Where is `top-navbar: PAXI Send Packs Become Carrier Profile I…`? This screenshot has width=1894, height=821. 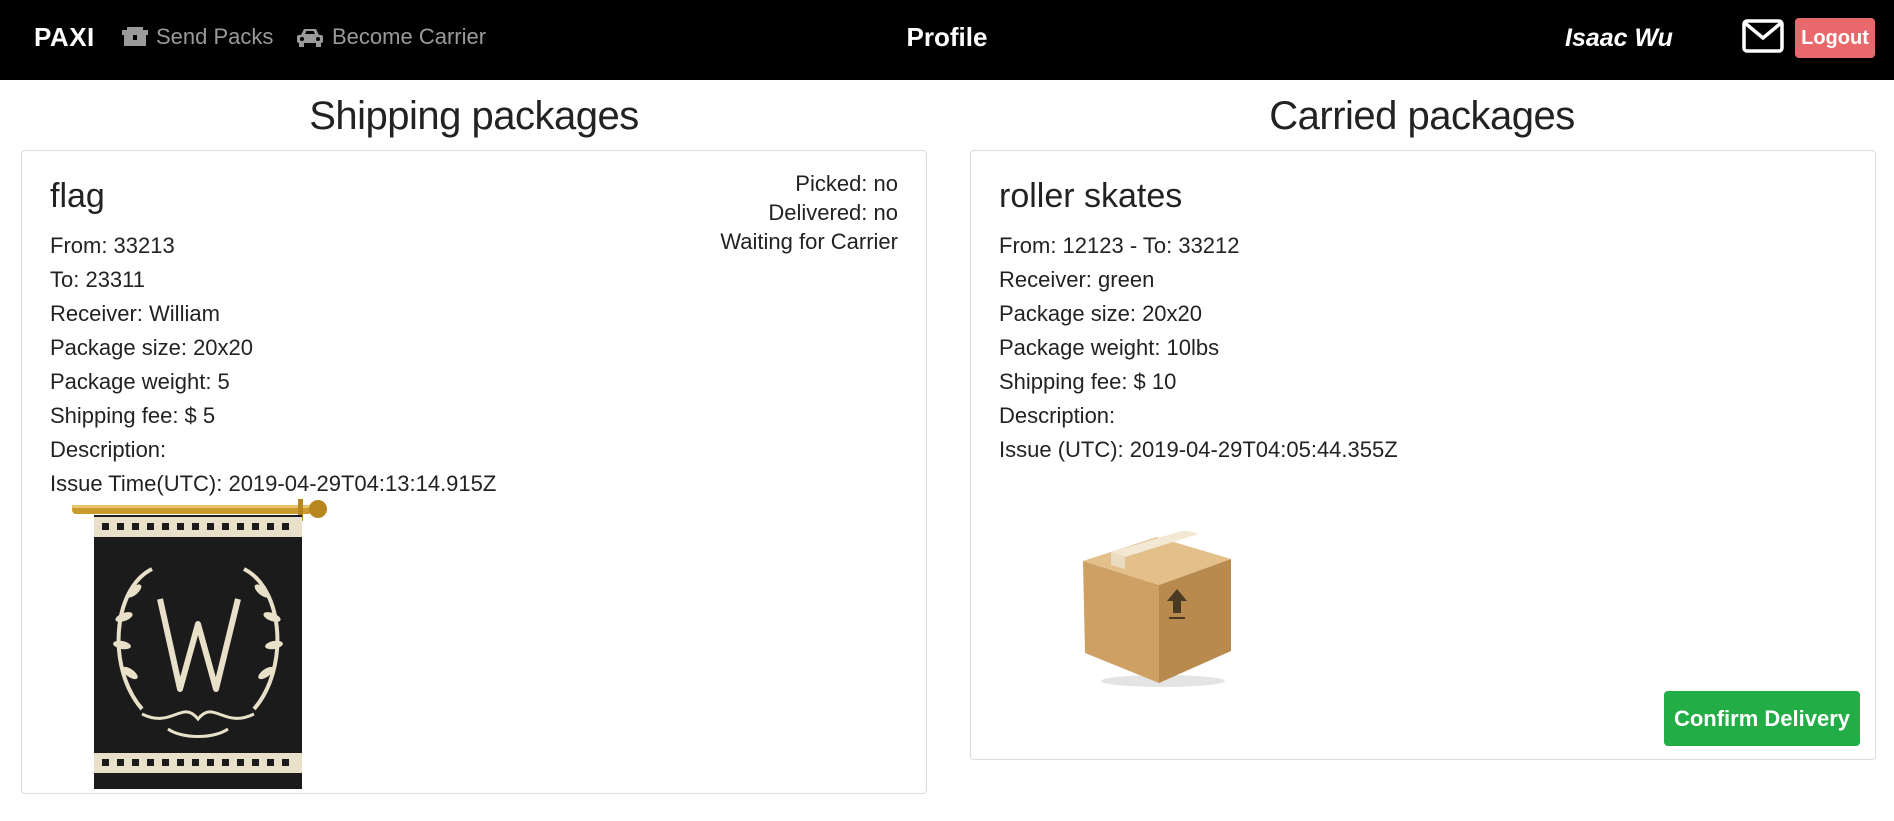 top-navbar: PAXI Send Packs Become Carrier Profile I… is located at coordinates (947, 40).